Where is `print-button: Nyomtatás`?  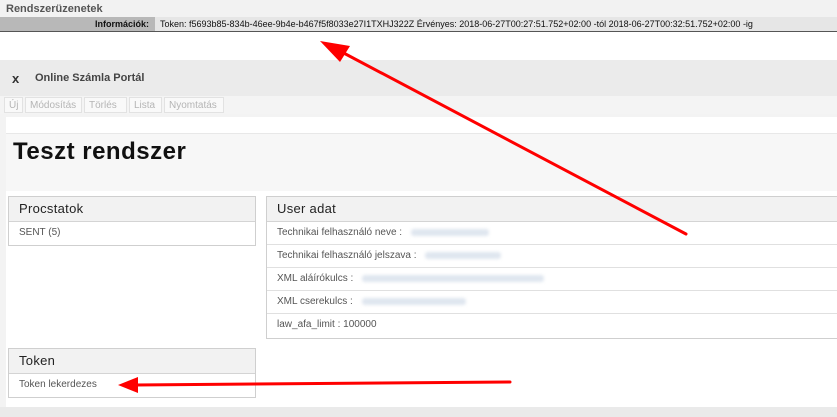 print-button: Nyomtatás is located at coordinates (194, 105).